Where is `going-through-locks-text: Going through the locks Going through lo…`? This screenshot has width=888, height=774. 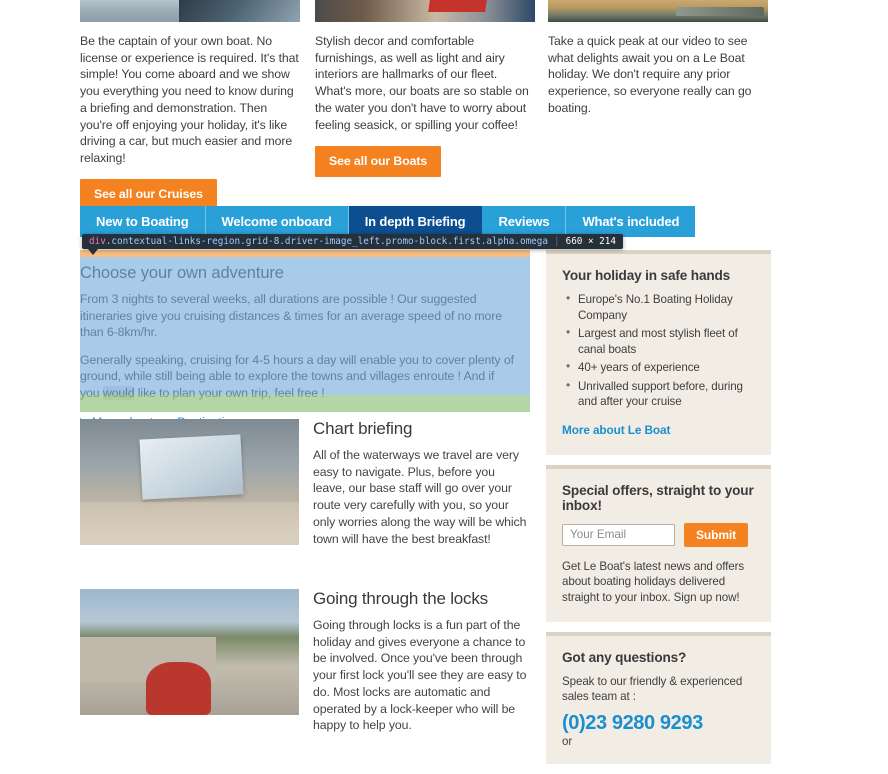
going-through-locks-text: Going through the locks Going through lo… is located at coordinates (414, 661).